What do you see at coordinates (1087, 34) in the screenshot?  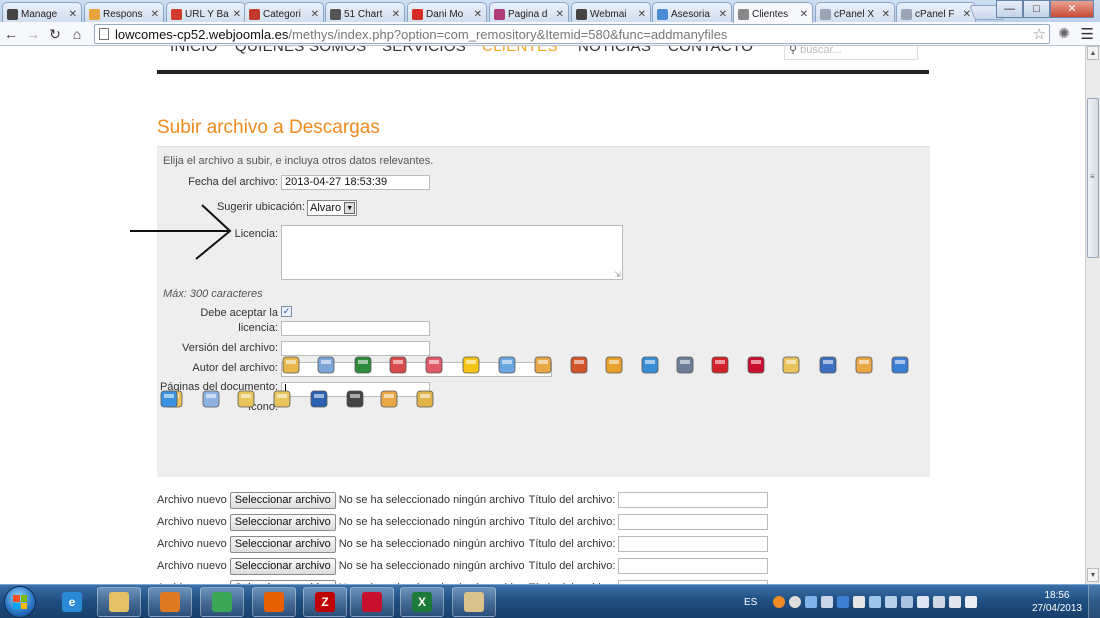 I see `menu-icon: ☰` at bounding box center [1087, 34].